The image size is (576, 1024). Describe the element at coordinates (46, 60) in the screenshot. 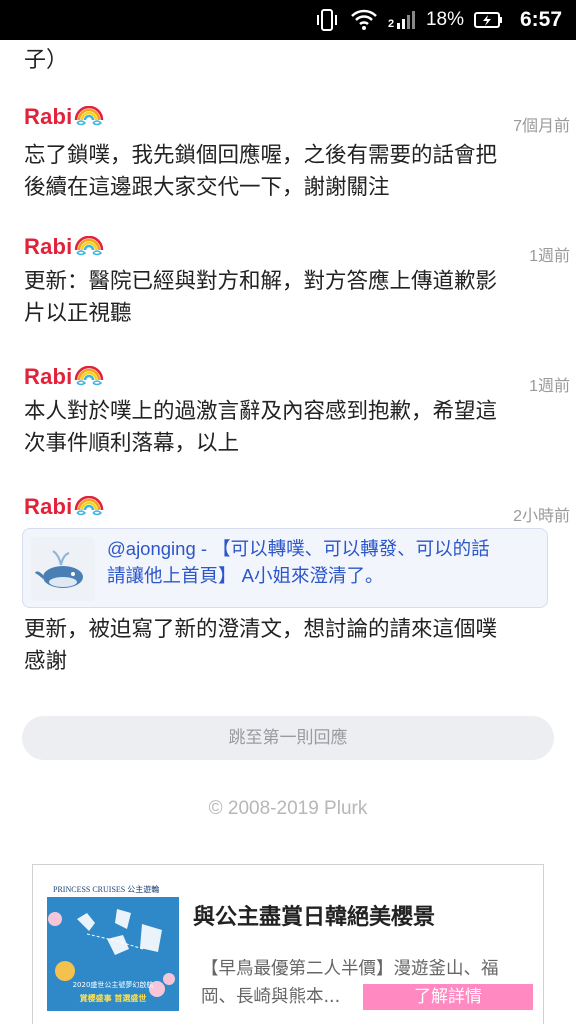

I see `previous-response-tail: 子）` at that location.